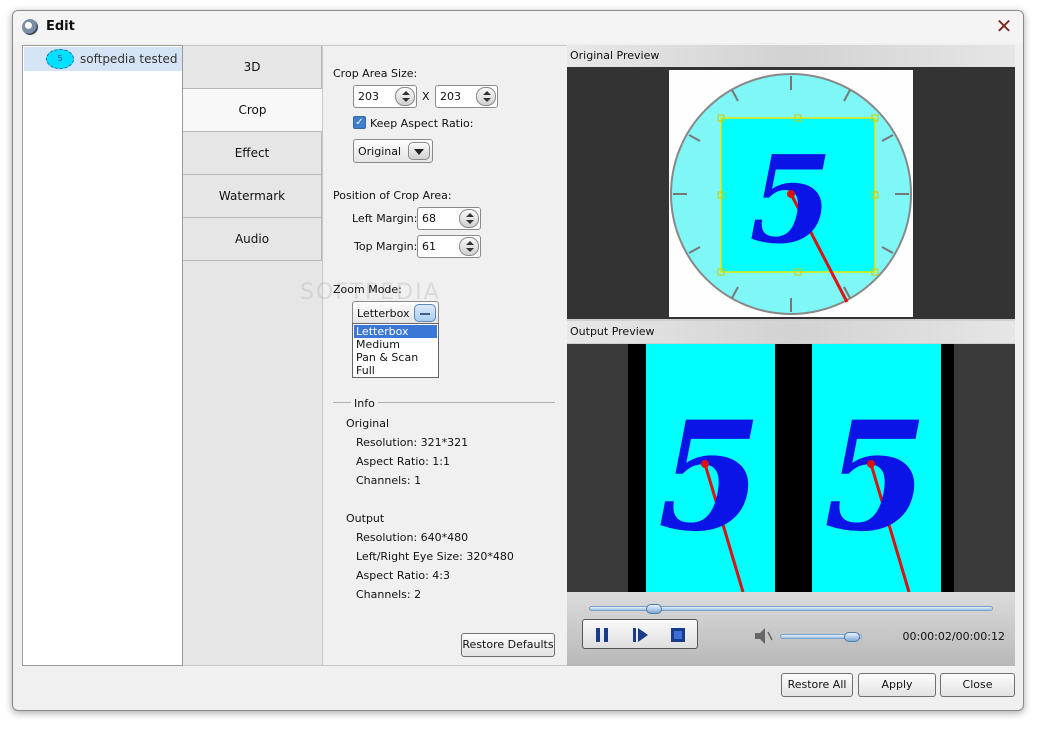 Image resolution: width=1044 pixels, height=731 pixels. What do you see at coordinates (486, 96) in the screenshot?
I see `crop-height-stepper` at bounding box center [486, 96].